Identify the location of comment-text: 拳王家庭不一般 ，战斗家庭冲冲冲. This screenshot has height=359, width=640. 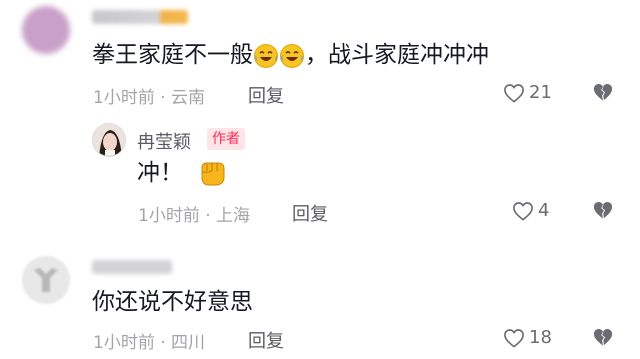
(290, 55).